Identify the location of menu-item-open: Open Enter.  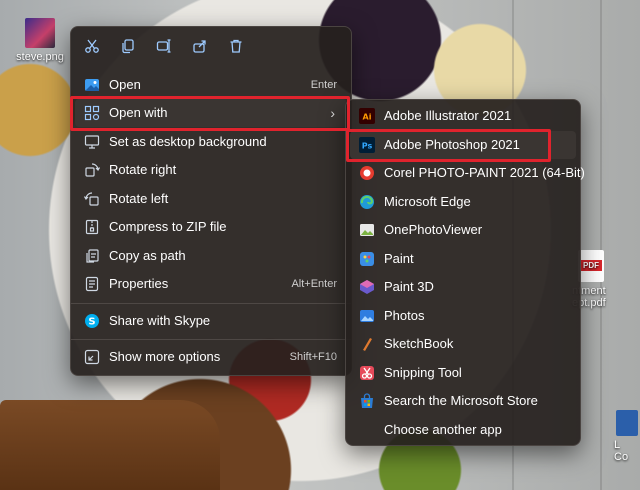
(211, 85).